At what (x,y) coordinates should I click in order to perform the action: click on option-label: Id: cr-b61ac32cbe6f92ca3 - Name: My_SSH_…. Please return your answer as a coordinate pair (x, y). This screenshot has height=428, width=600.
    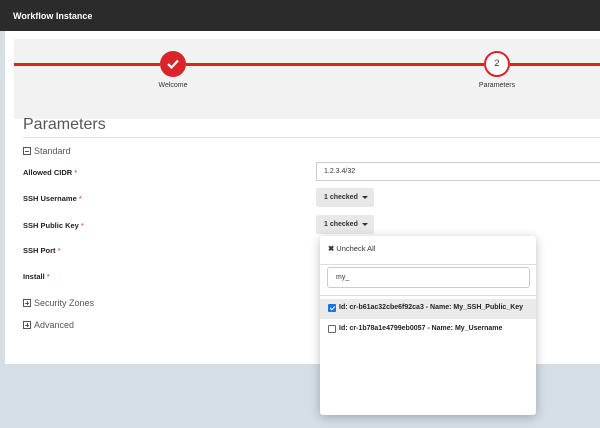
    Looking at the image, I should click on (431, 307).